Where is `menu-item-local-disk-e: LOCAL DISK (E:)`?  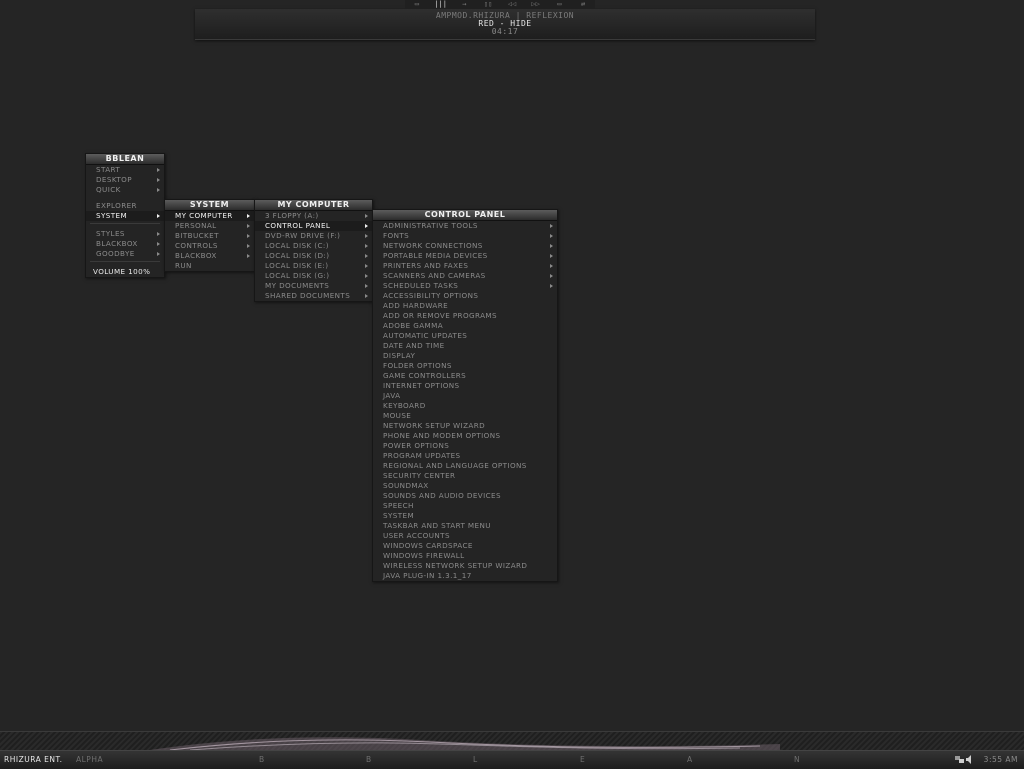 menu-item-local-disk-e: LOCAL DISK (E:) is located at coordinates (313, 266).